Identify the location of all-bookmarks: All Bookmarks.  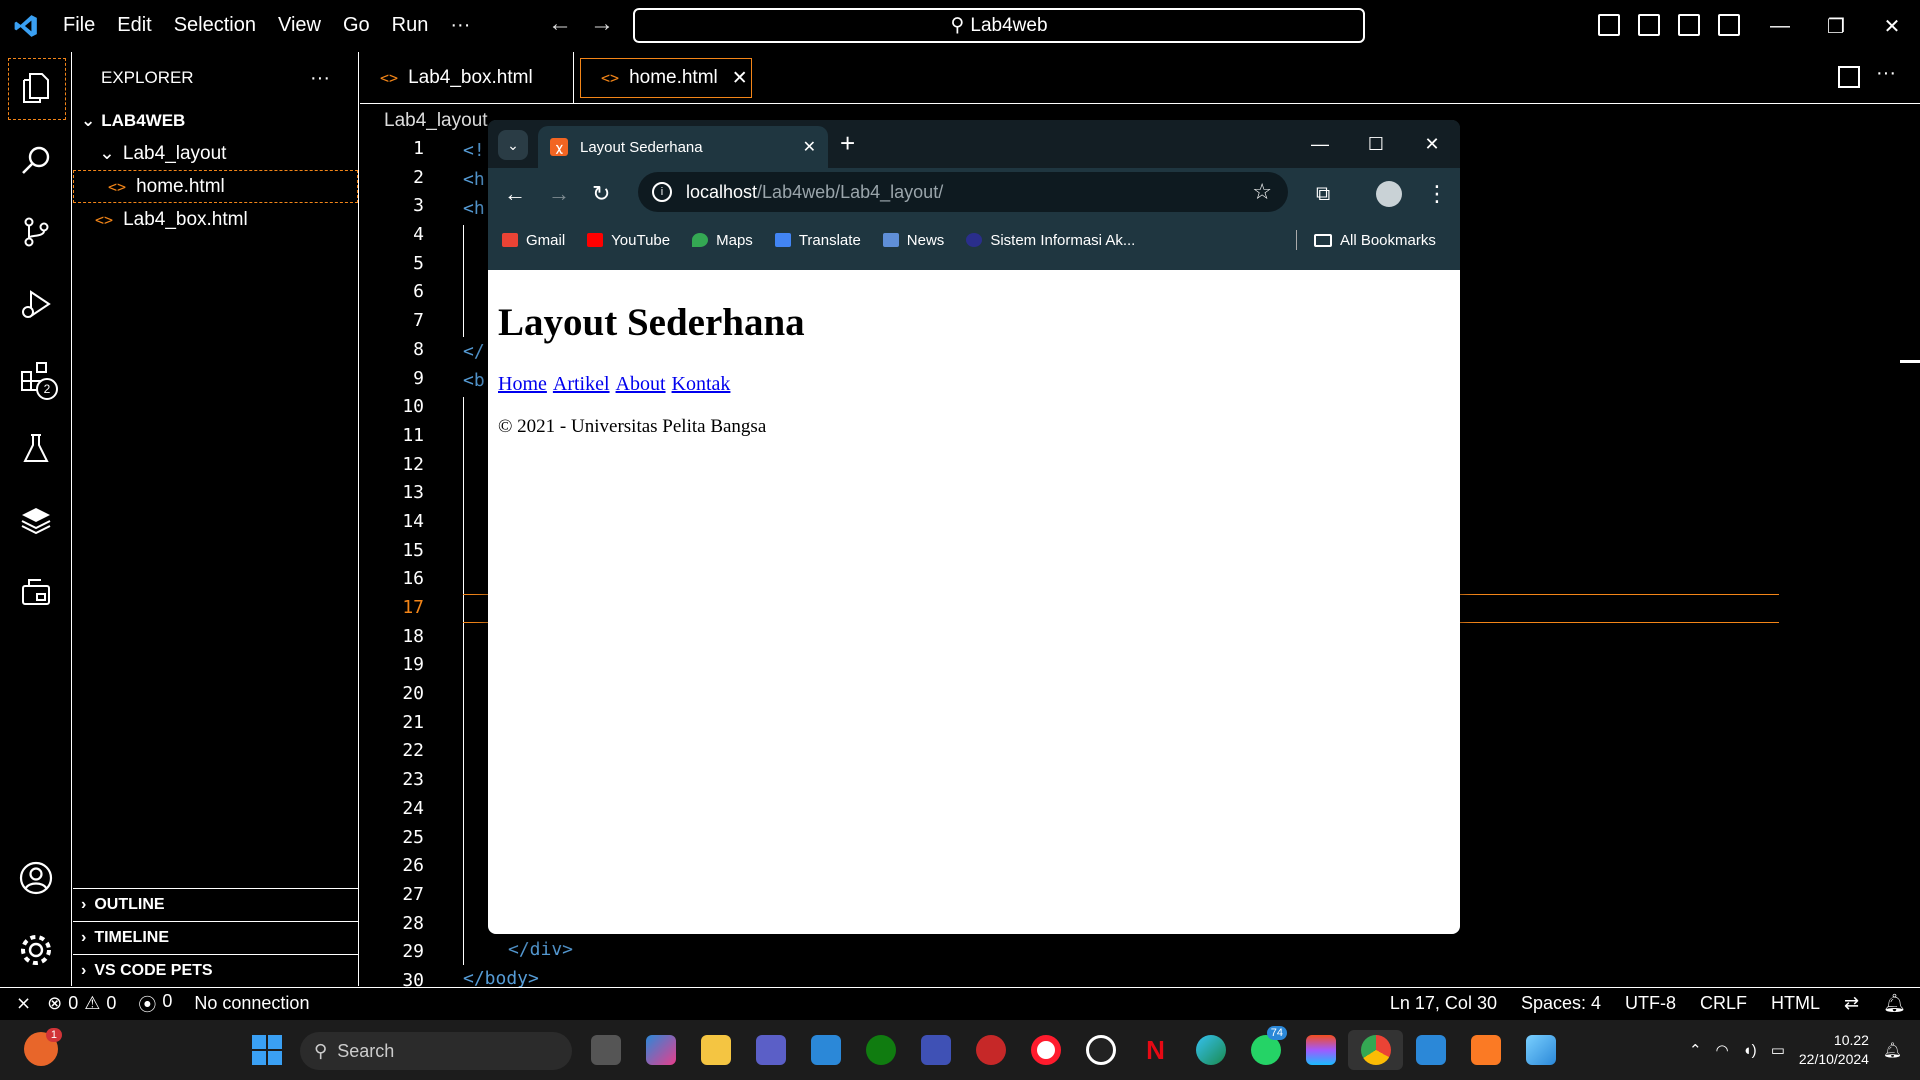
(1375, 240).